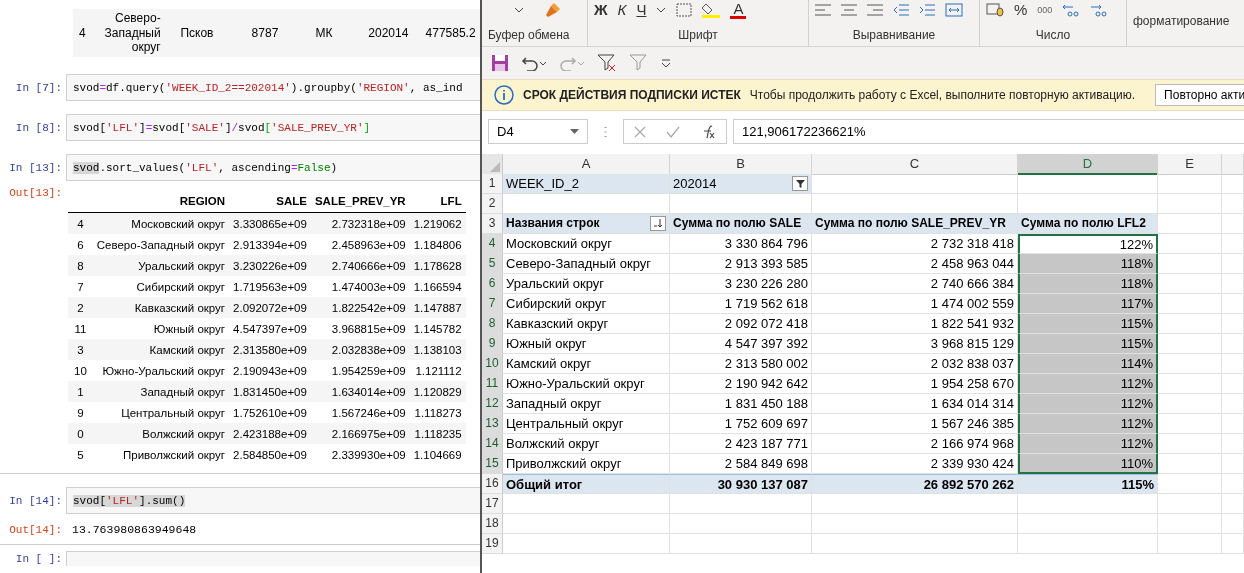 The image size is (1244, 573). What do you see at coordinates (666, 63) in the screenshot?
I see `customize-icon` at bounding box center [666, 63].